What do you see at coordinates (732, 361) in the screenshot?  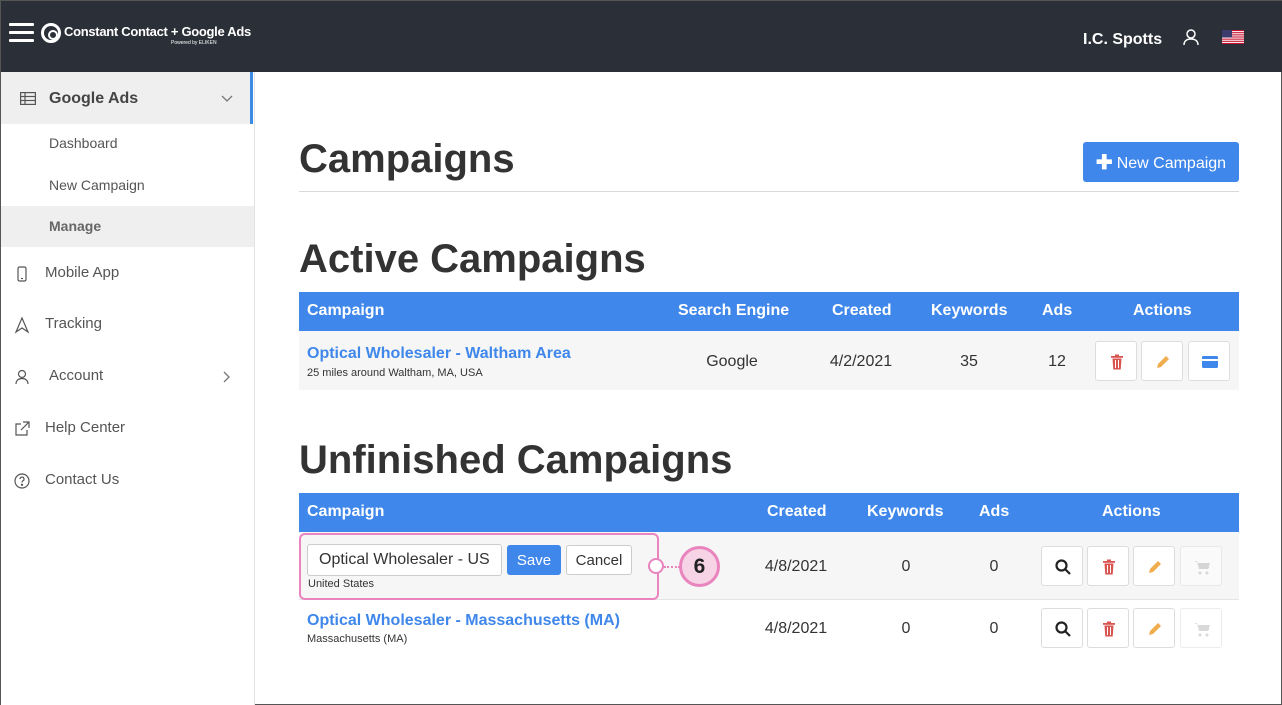 I see `search-engine-cell: Google` at bounding box center [732, 361].